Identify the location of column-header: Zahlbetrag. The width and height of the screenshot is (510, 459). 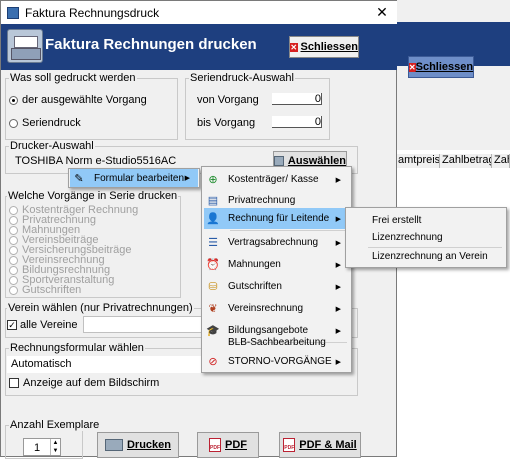
(466, 161).